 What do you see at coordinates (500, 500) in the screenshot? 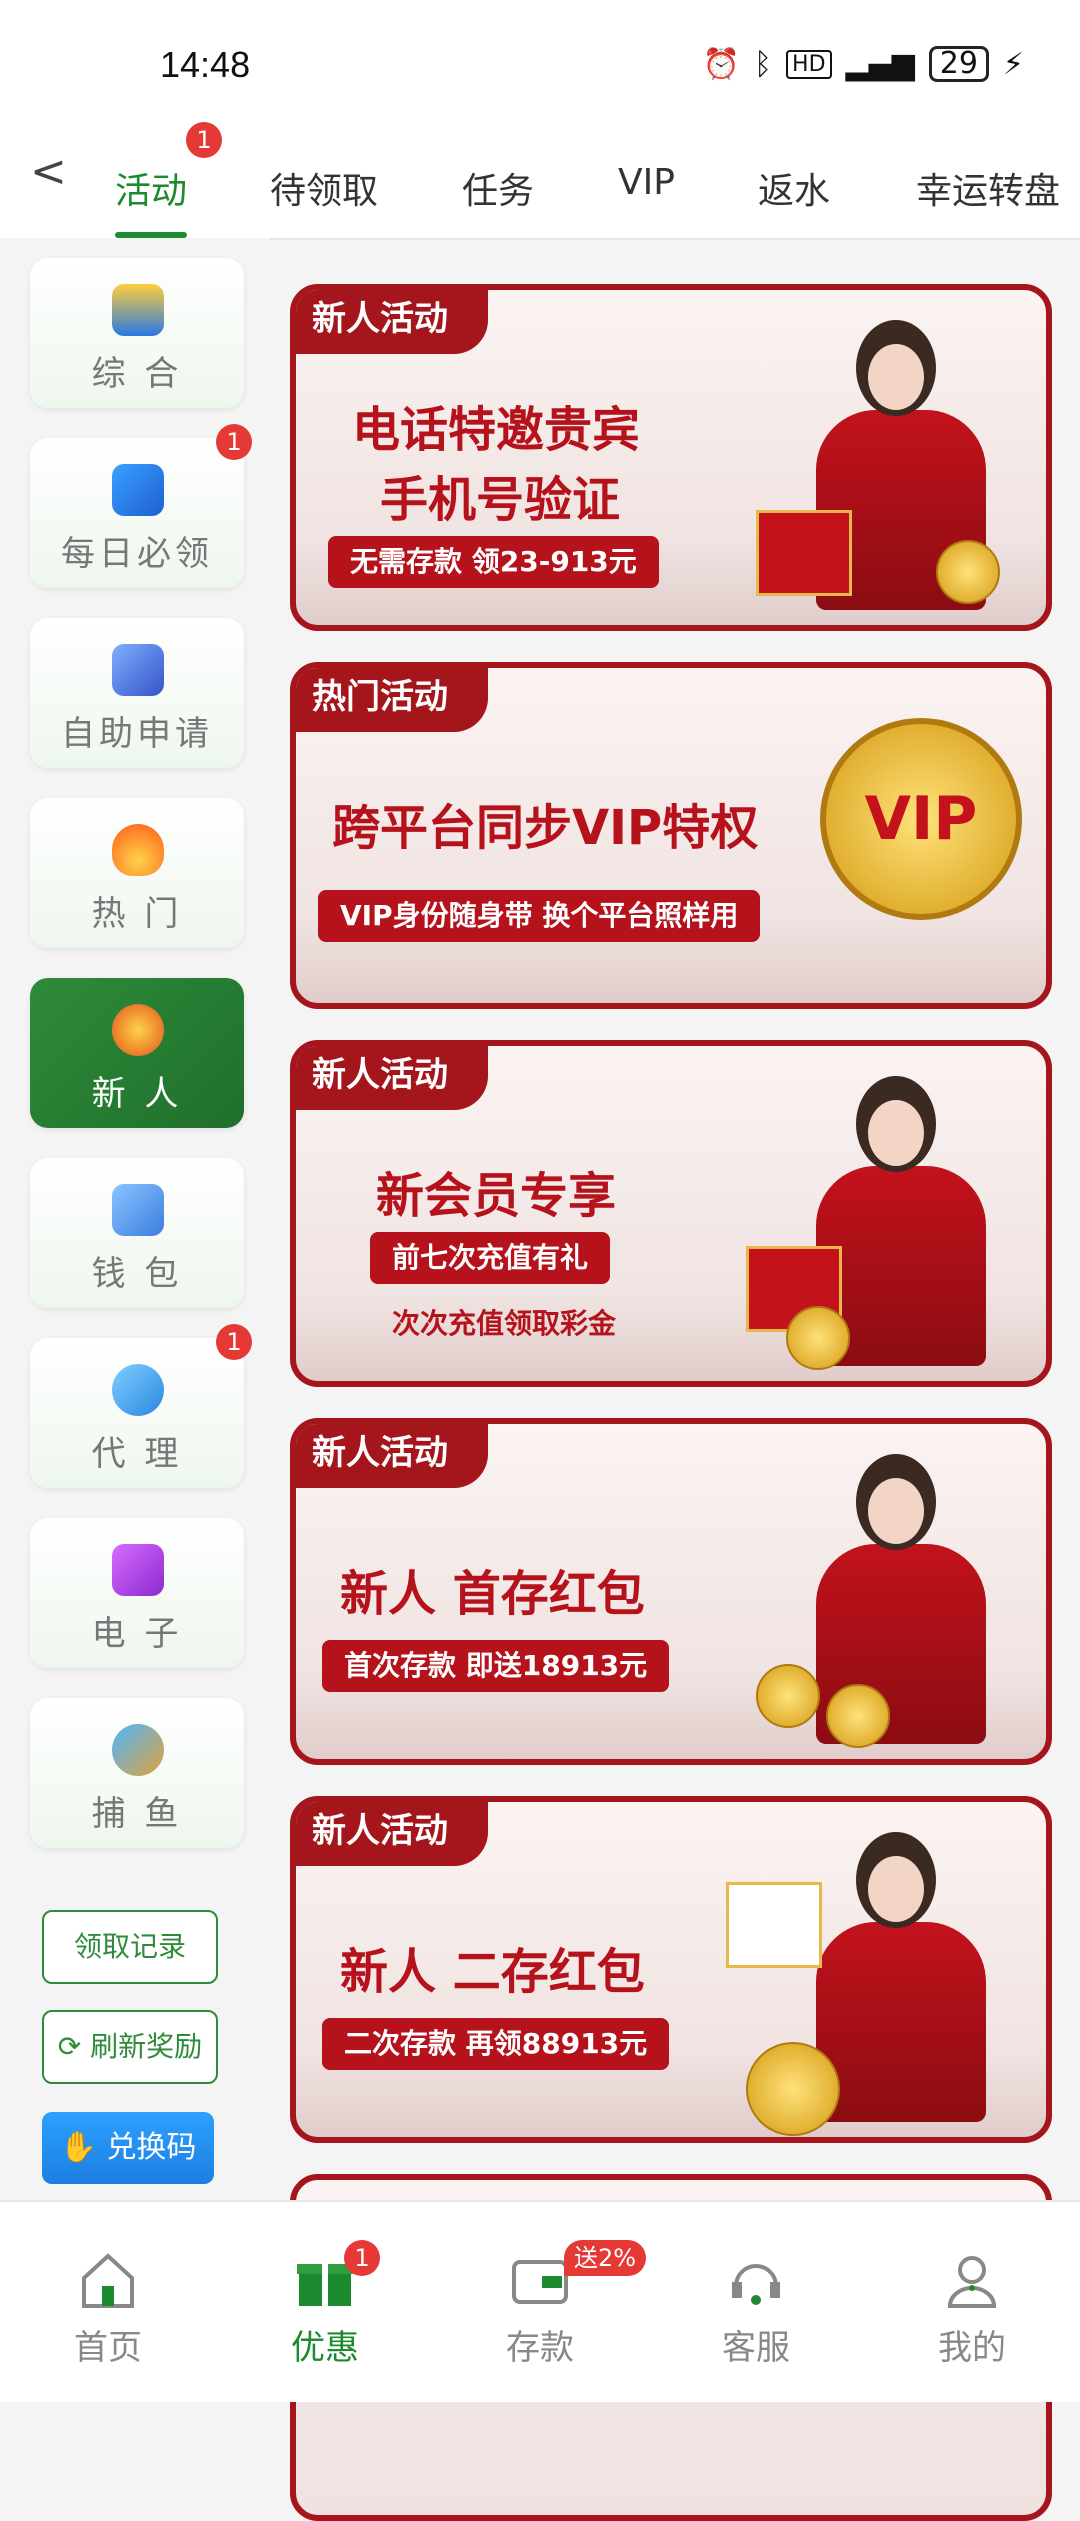
I see `banner-title-line2: 手机号验证` at bounding box center [500, 500].